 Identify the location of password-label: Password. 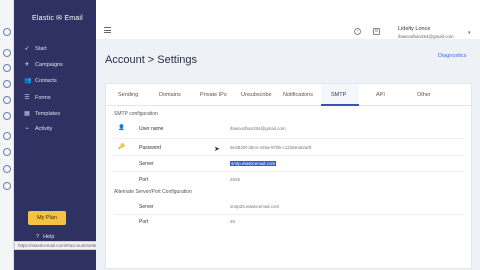
(150, 148).